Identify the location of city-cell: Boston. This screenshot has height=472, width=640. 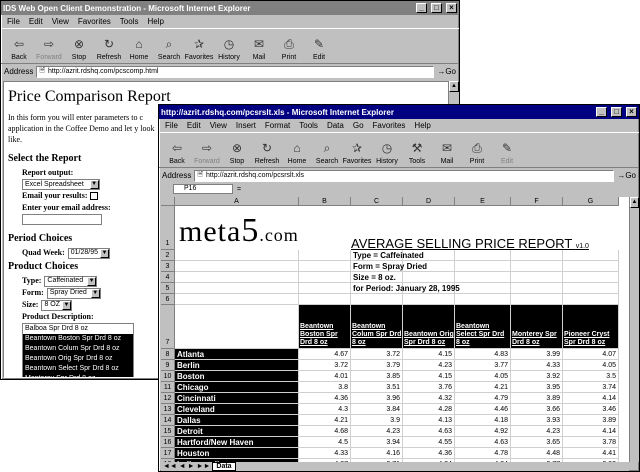
(237, 376).